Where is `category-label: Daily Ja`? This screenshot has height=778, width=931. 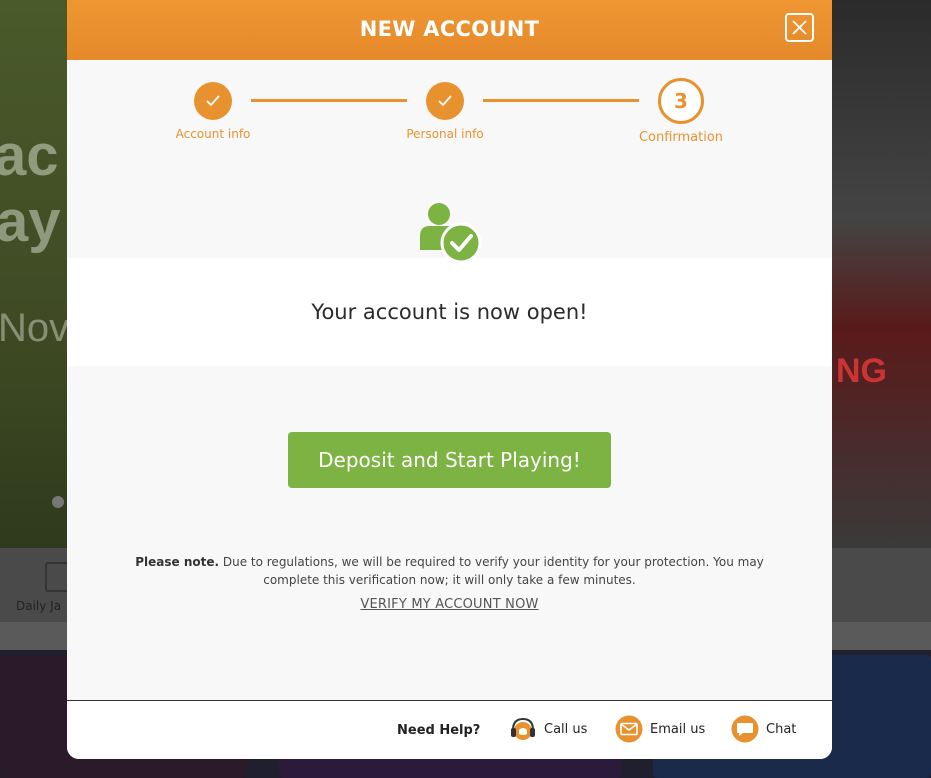 category-label: Daily Ja is located at coordinates (39, 606).